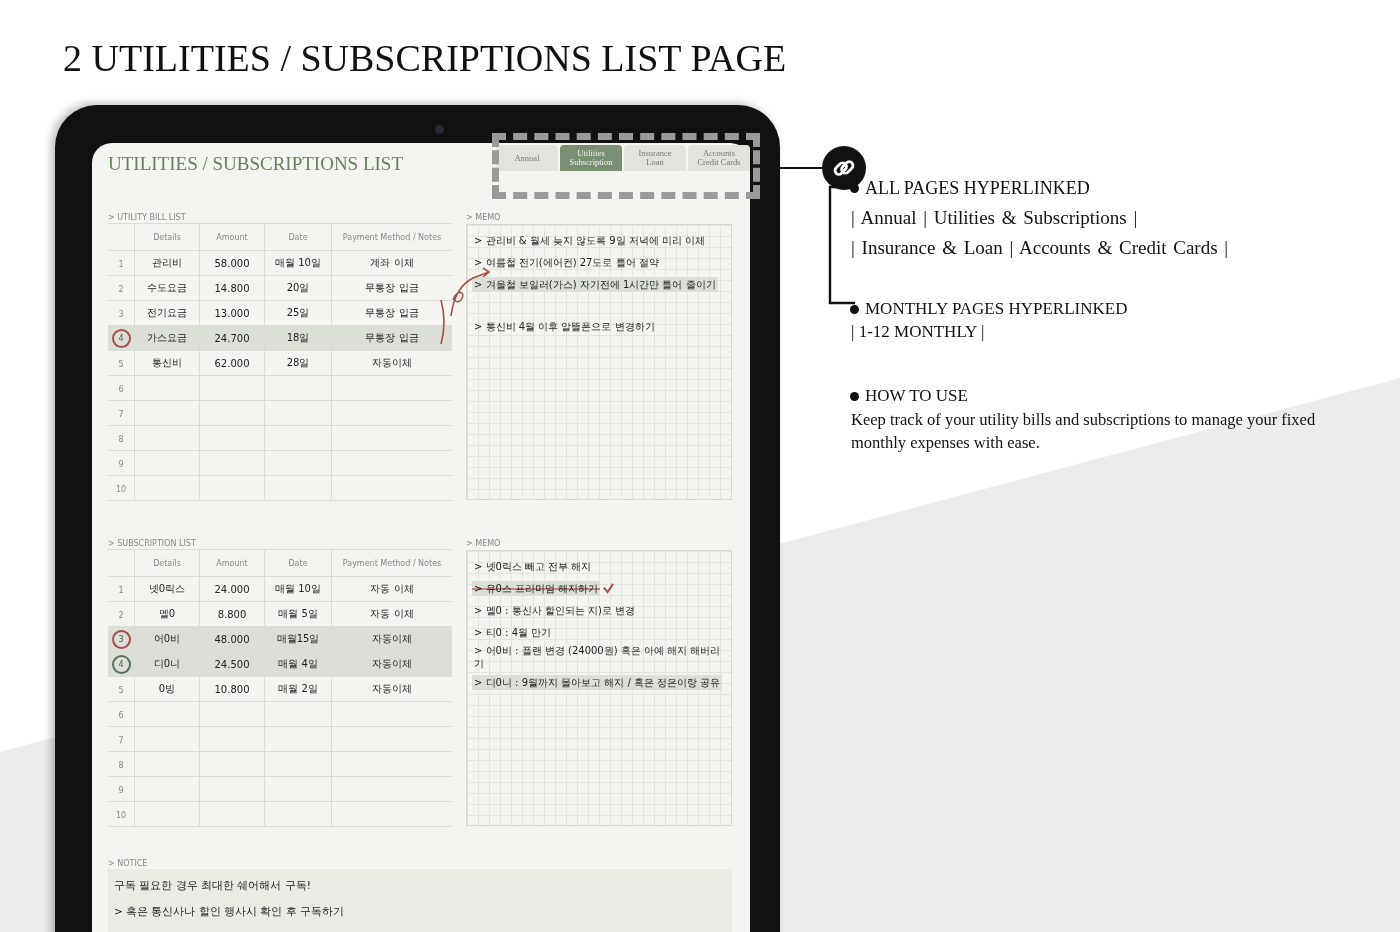  What do you see at coordinates (232, 288) in the screenshot?
I see `table-cell: 14.800` at bounding box center [232, 288].